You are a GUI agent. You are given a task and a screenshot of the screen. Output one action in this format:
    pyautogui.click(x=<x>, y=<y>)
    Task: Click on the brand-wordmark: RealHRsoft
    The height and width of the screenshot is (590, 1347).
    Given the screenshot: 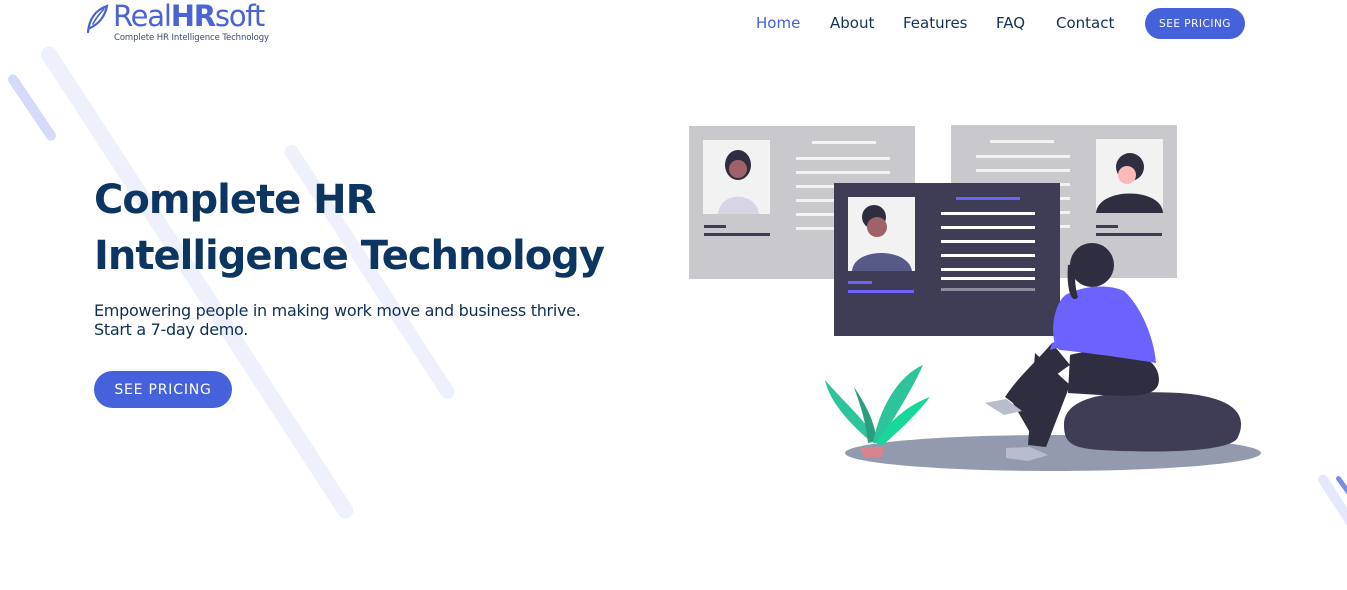 What is the action you would take?
    pyautogui.click(x=189, y=16)
    